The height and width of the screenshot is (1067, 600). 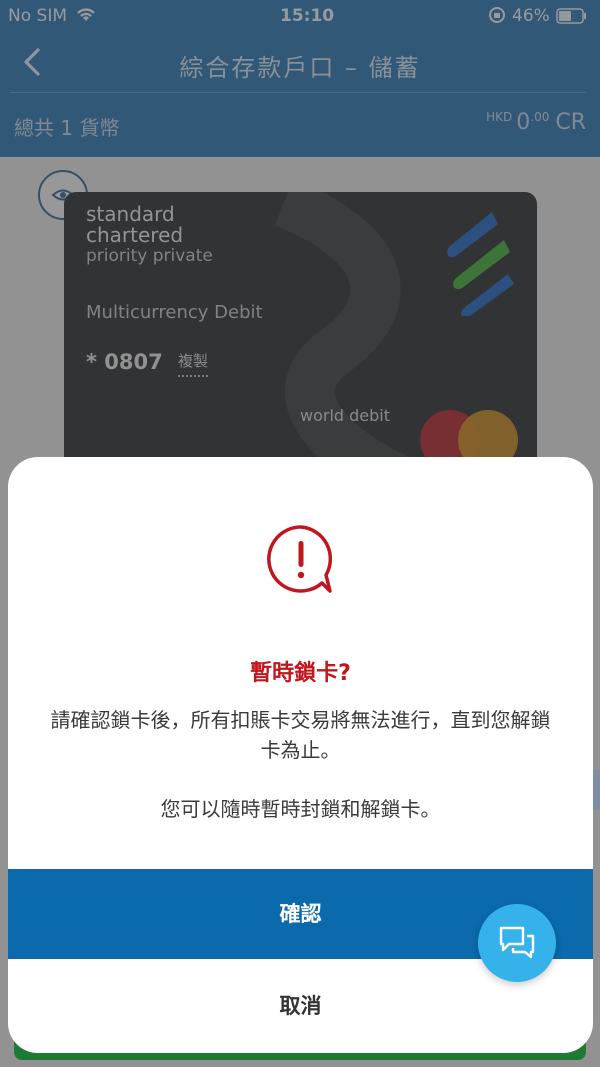 I want to click on dialog-note: 您可以隨時暫時封鎖和解鎖卡。, so click(x=300, y=809).